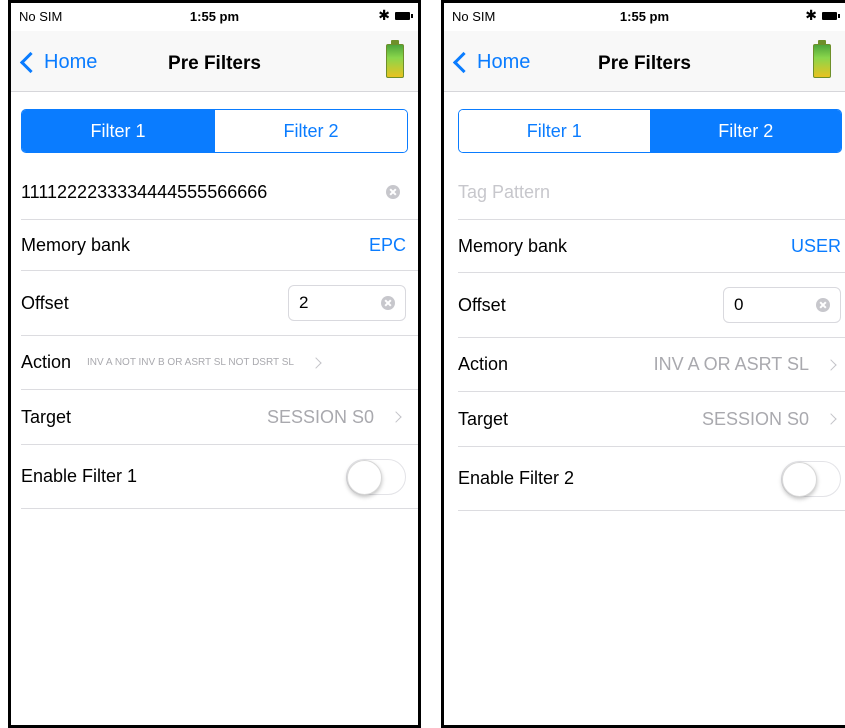  Describe the element at coordinates (79, 476) in the screenshot. I see `enable-filter-label: Enable Filter 1` at that location.